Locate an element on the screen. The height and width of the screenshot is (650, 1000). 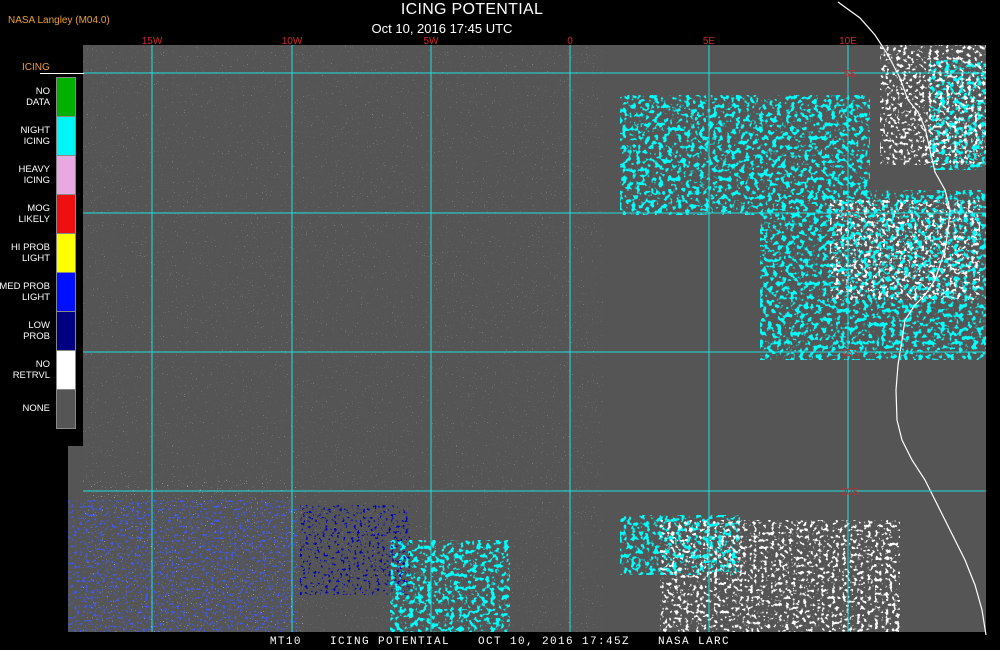
legend-item: NIGHT ICING is located at coordinates (38, 135).